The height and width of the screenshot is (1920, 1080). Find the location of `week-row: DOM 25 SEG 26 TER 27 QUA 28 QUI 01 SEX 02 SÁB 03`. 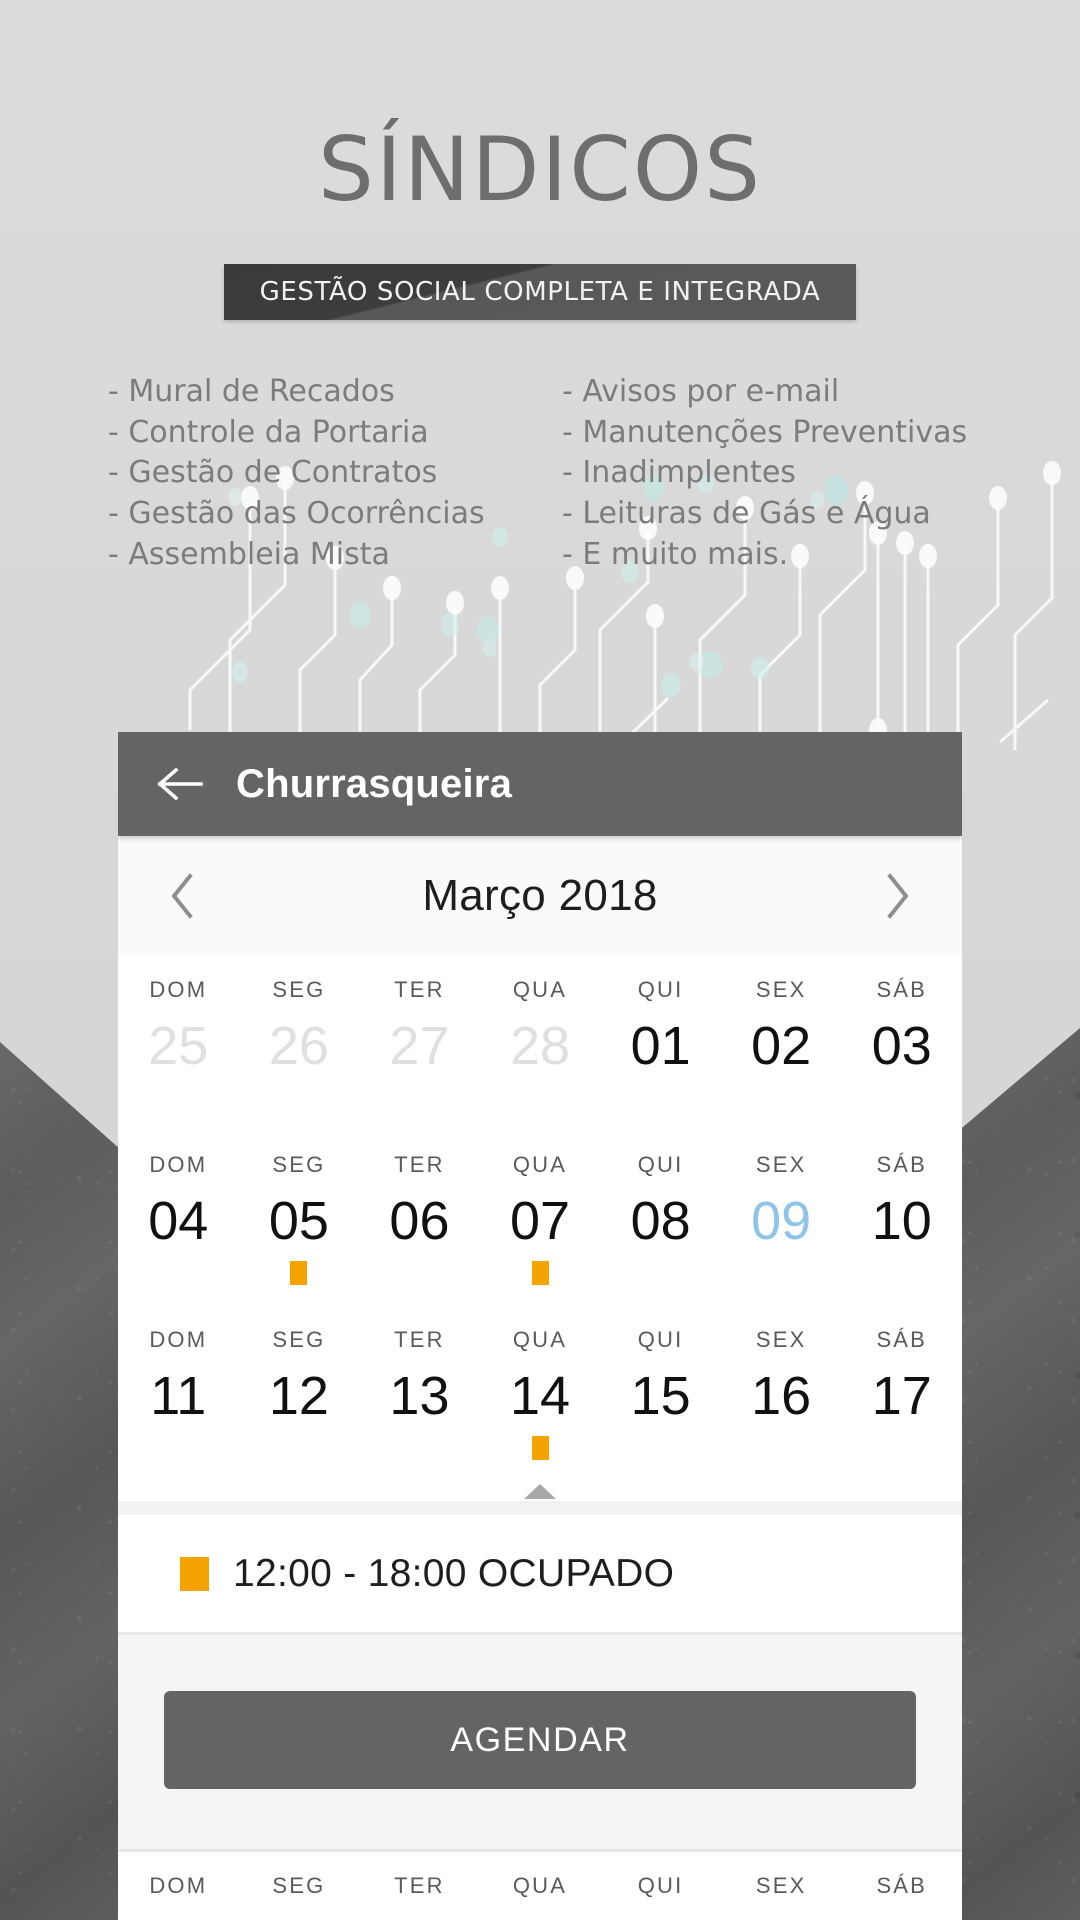

week-row: DOM 25 SEG 26 TER 27 QUA 28 QUI 01 SEX 02 SÁB 03 is located at coordinates (540, 1043).